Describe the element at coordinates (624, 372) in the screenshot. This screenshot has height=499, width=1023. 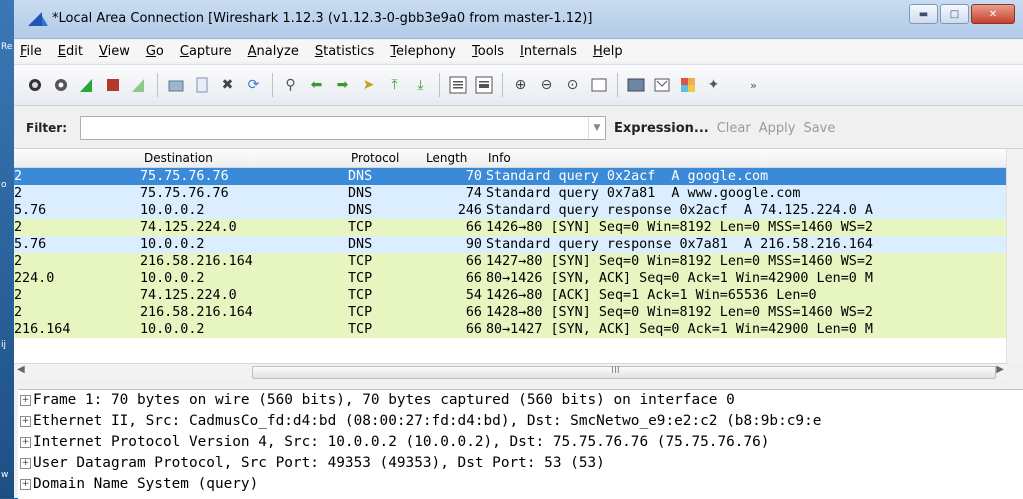
I see `horizontal-scroll-thumb: III` at that location.